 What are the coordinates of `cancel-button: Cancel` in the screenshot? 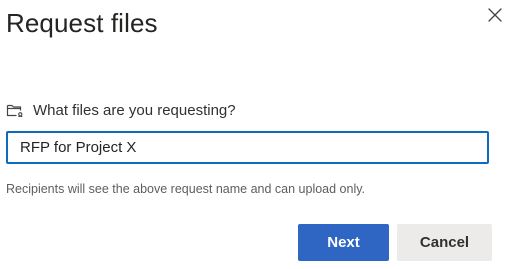 It's located at (444, 242).